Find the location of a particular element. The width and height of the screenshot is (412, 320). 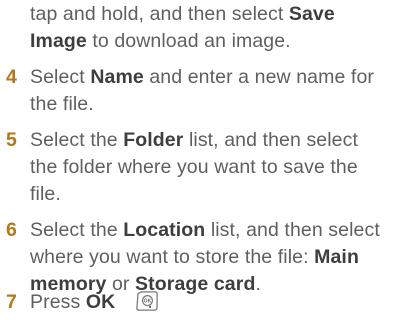

text: Press is located at coordinates (58, 302).